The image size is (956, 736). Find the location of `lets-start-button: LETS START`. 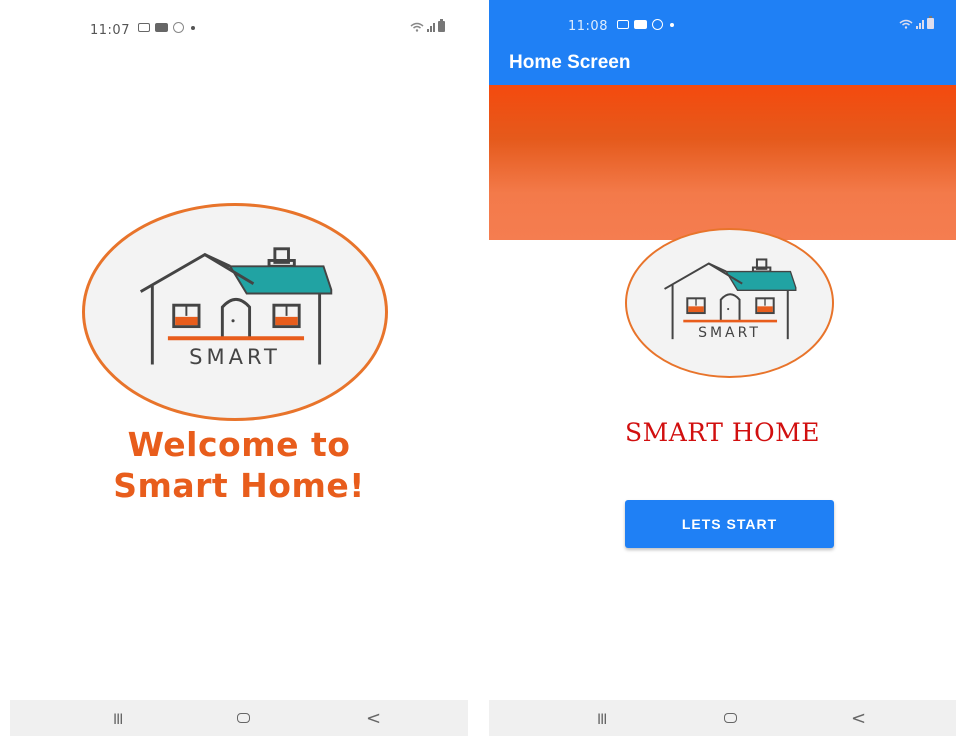

lets-start-button: LETS START is located at coordinates (729, 524).